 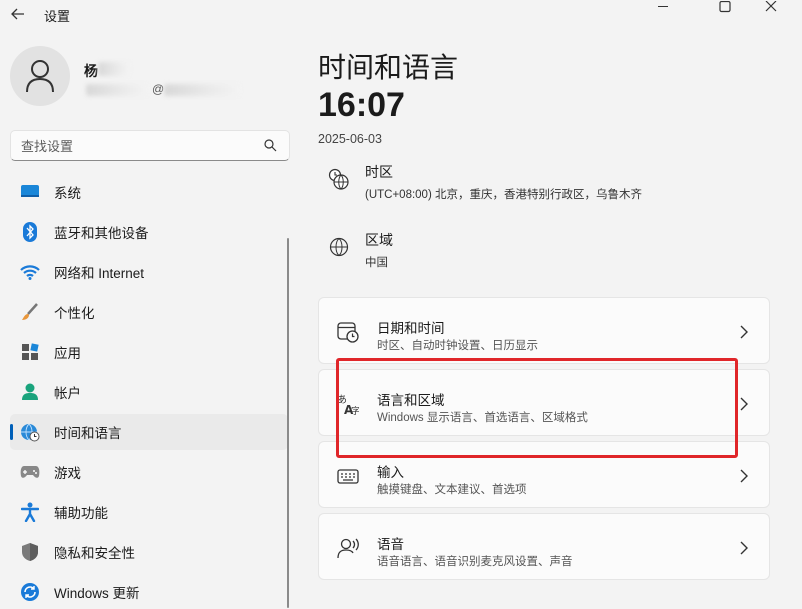 I want to click on card-title: 输入, so click(x=390, y=472).